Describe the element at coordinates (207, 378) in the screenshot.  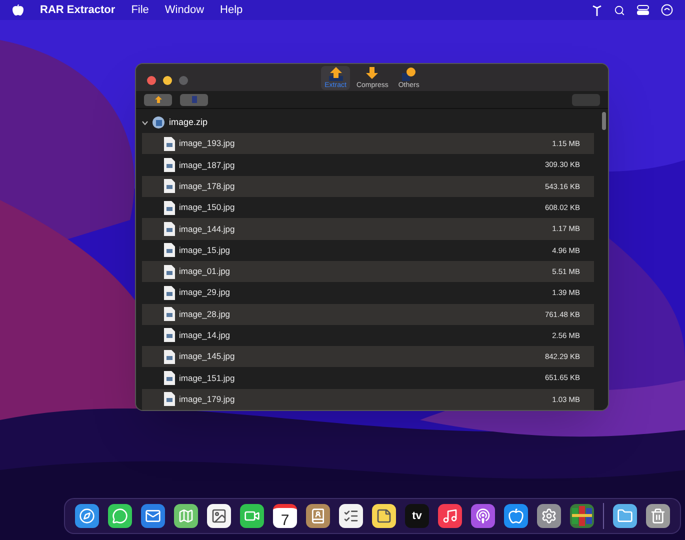
I see `file-name: image_151.jpg` at that location.